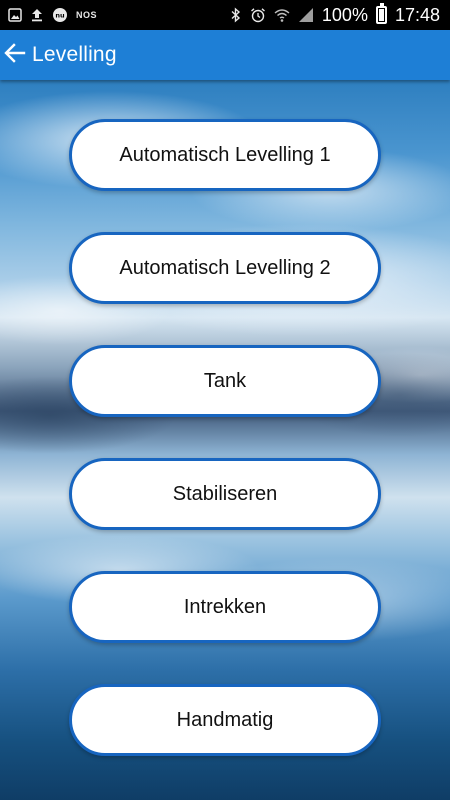 This screenshot has height=800, width=450. Describe the element at coordinates (381, 13) in the screenshot. I see `battery-charging-icon` at that location.